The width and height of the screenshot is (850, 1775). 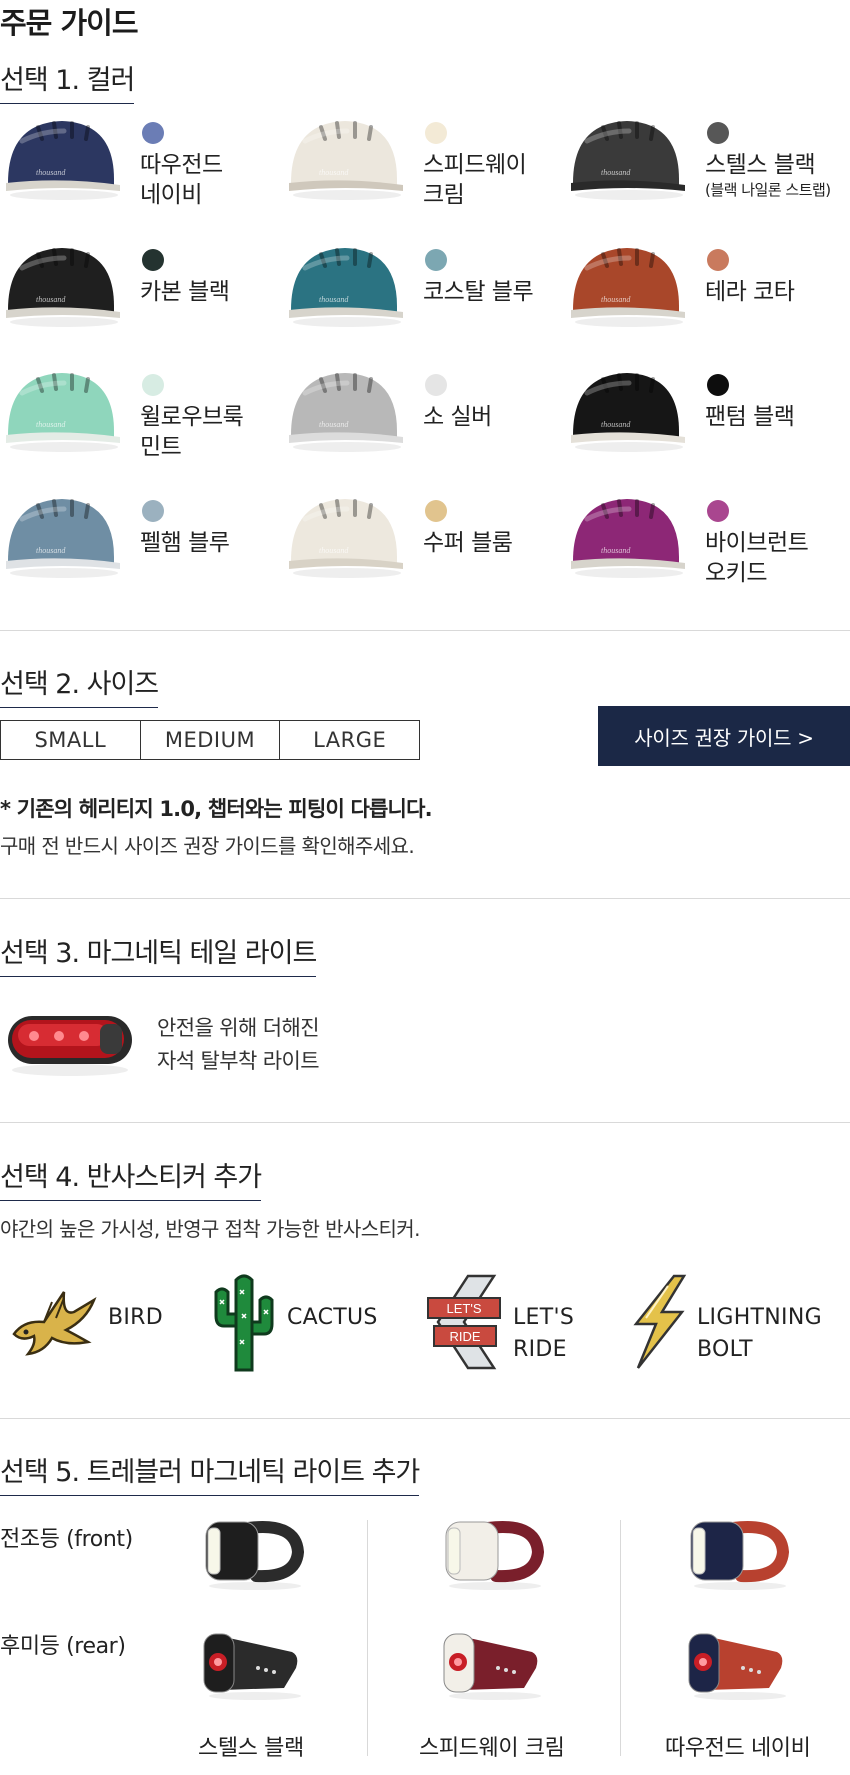 I want to click on color-name-line-1: 따우전드, so click(x=181, y=165).